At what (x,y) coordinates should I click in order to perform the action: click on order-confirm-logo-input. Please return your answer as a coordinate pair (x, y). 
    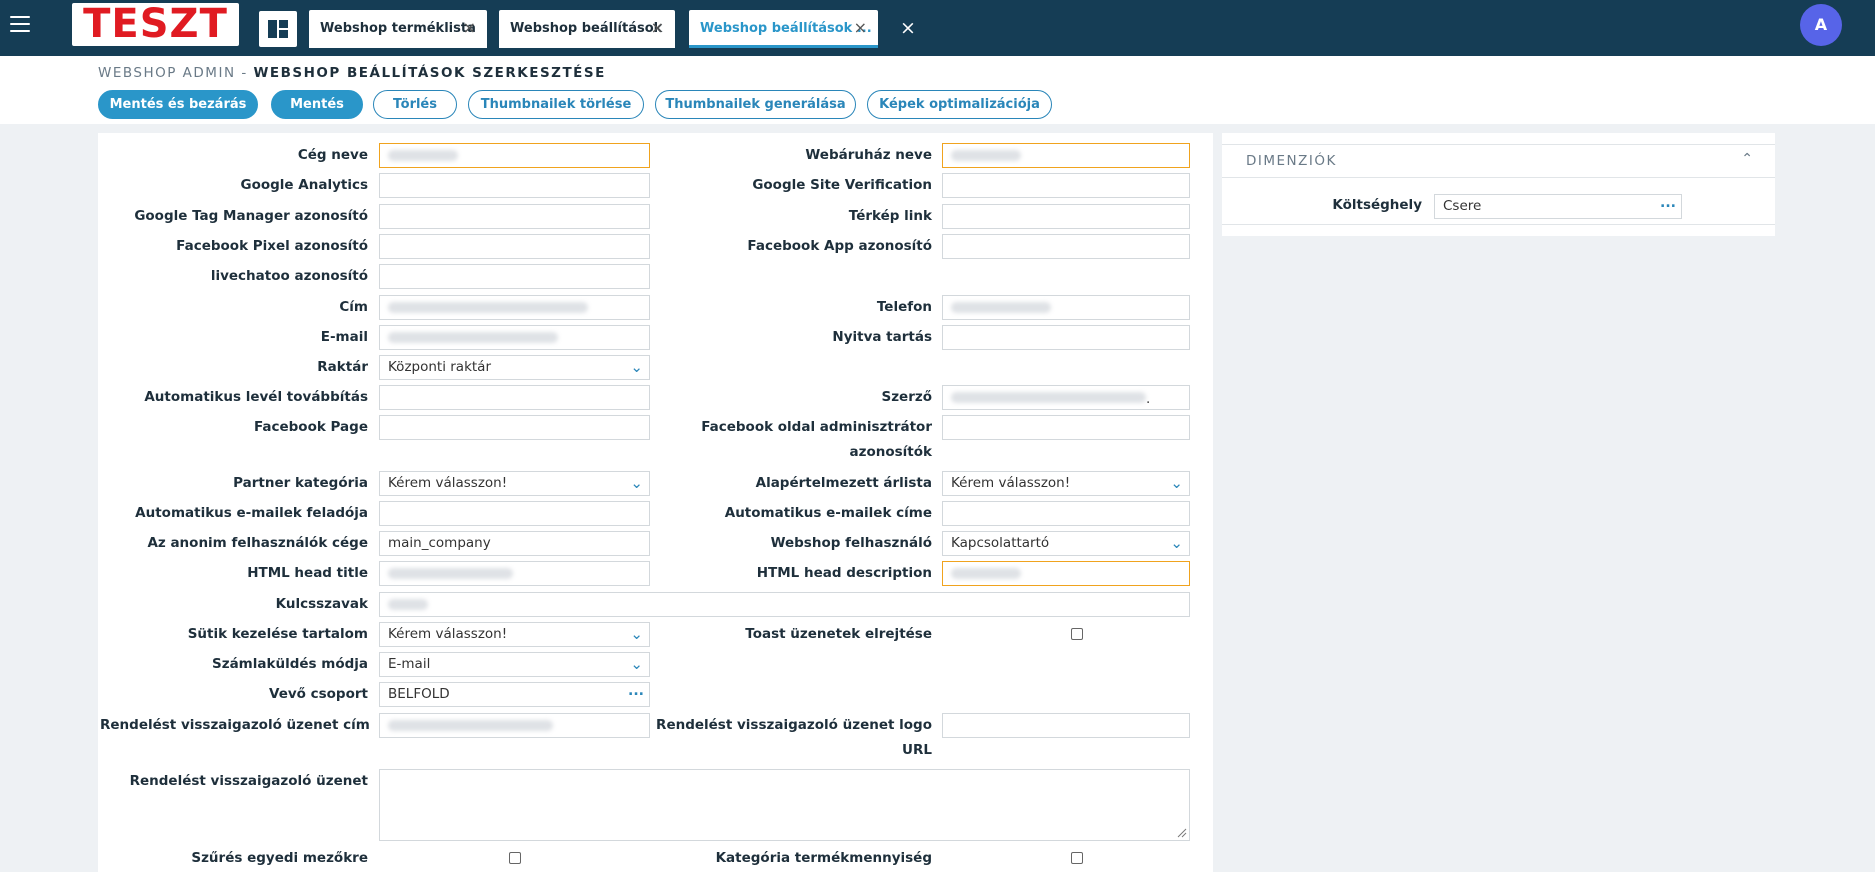
    Looking at the image, I should click on (1066, 725).